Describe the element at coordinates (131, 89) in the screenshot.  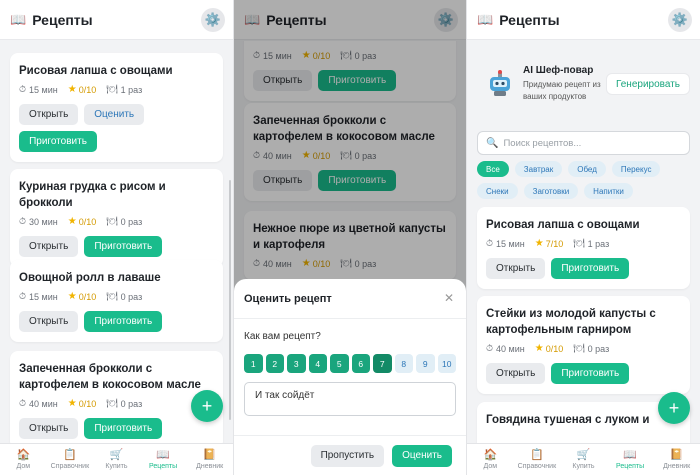
I see `recipe-cook-count: 1 раз` at that location.